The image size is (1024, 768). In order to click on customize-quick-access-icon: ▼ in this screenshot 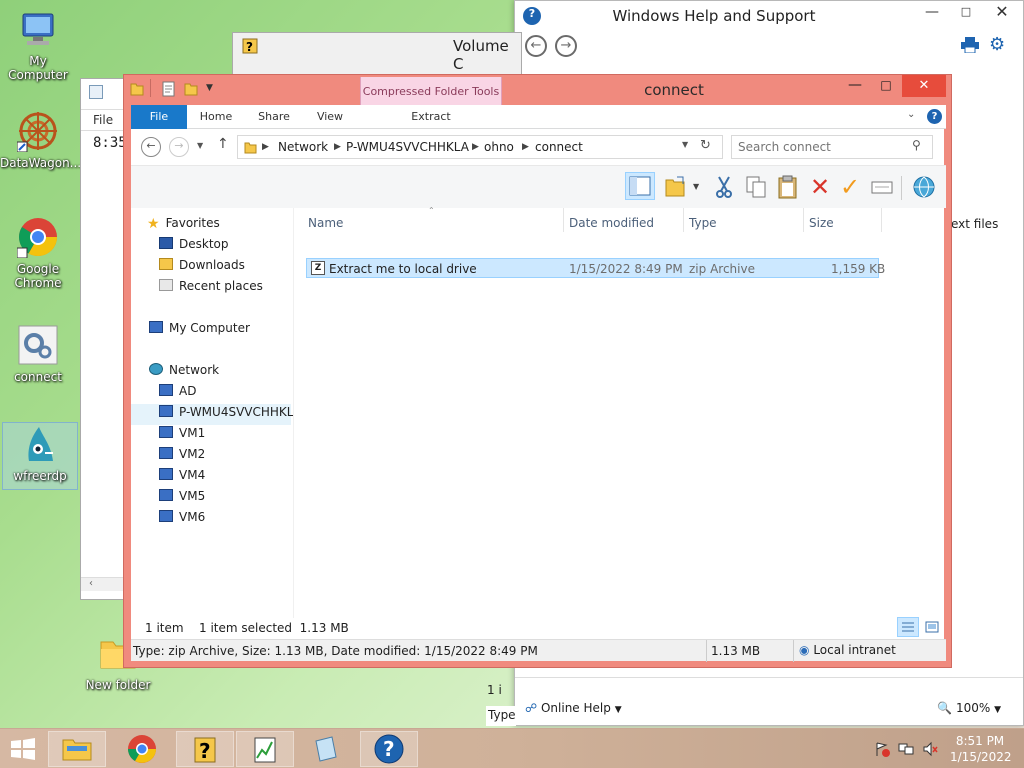, I will do `click(209, 88)`.